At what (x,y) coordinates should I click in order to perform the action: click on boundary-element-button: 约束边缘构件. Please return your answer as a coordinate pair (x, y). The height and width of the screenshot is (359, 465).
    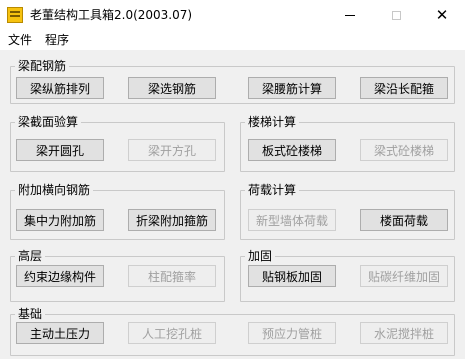
    Looking at the image, I should click on (60, 276).